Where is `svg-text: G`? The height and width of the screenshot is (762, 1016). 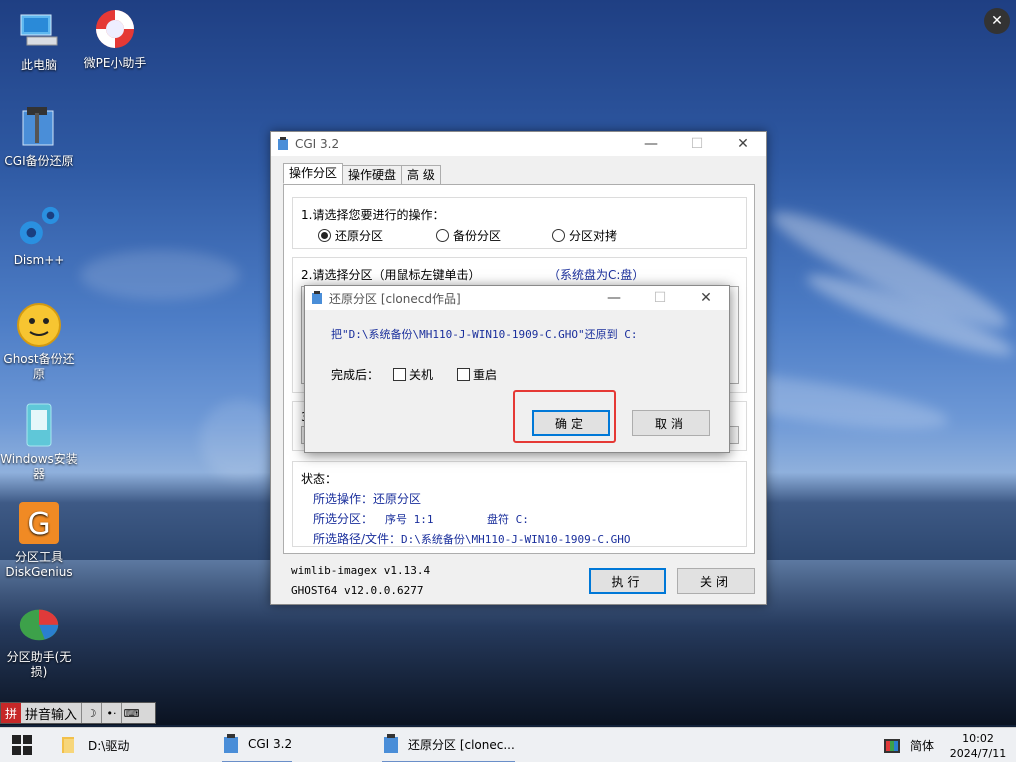 svg-text: G is located at coordinates (38, 524).